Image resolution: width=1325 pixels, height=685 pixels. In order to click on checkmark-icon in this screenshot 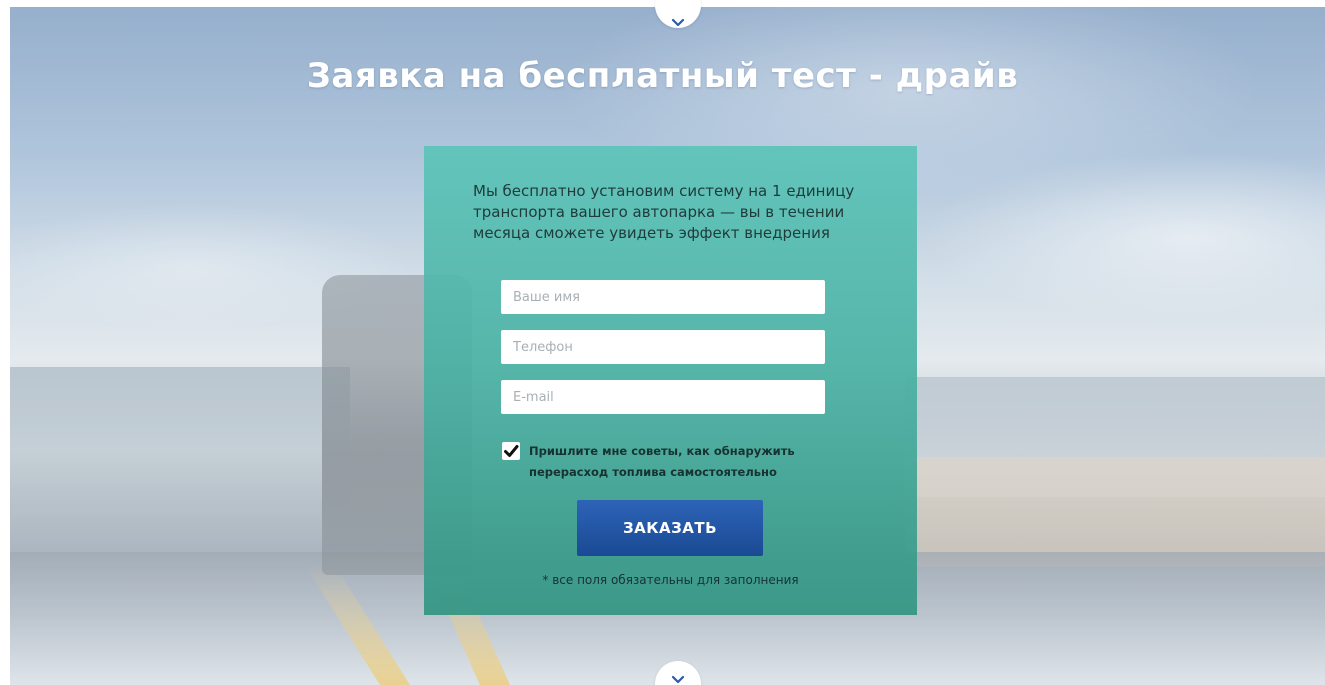, I will do `click(511, 451)`.